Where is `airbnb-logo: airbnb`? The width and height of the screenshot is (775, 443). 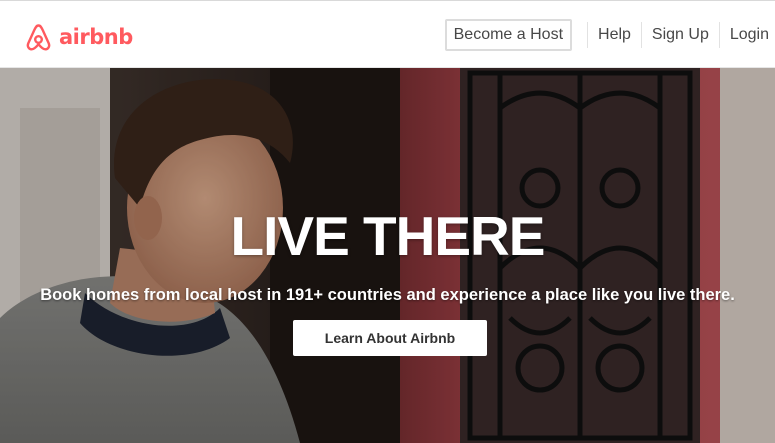
airbnb-logo: airbnb is located at coordinates (79, 37).